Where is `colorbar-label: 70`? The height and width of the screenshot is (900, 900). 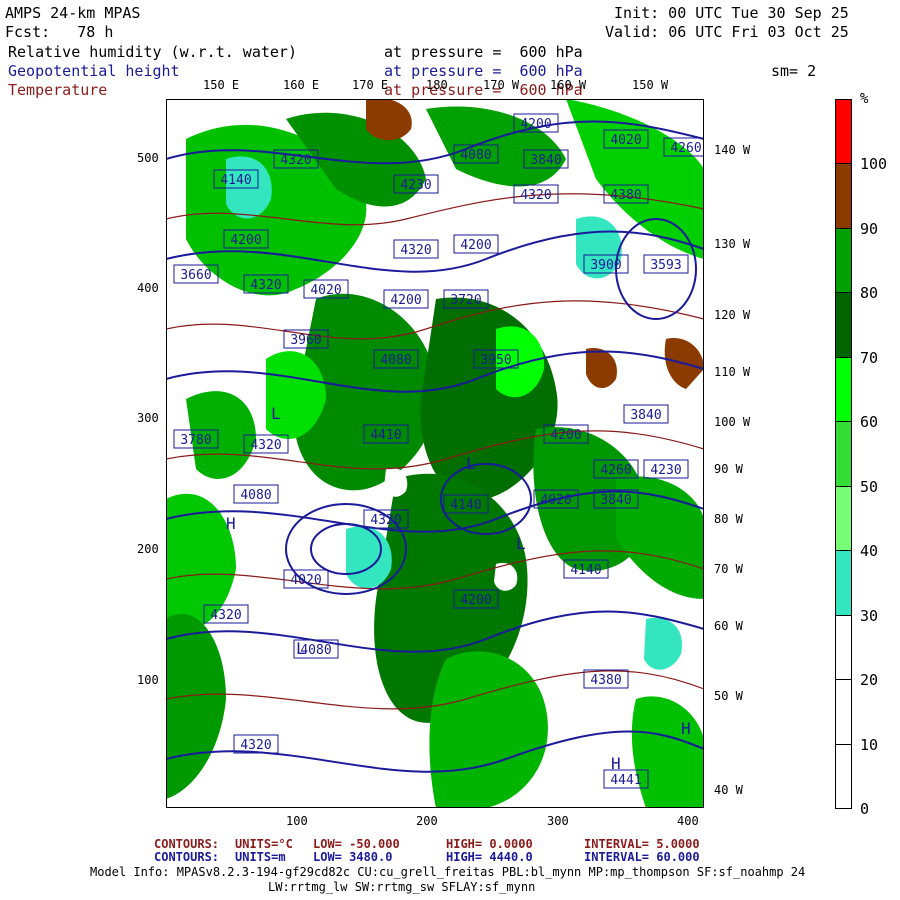 colorbar-label: 70 is located at coordinates (869, 357).